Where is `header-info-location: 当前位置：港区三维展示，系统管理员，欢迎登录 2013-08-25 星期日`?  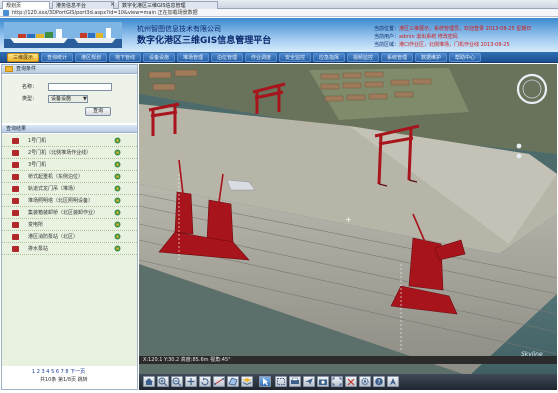
header-info-location: 当前位置：港区三维展示，系统管理员，欢迎登录 2013-08-25 星期日 is located at coordinates (452, 29).